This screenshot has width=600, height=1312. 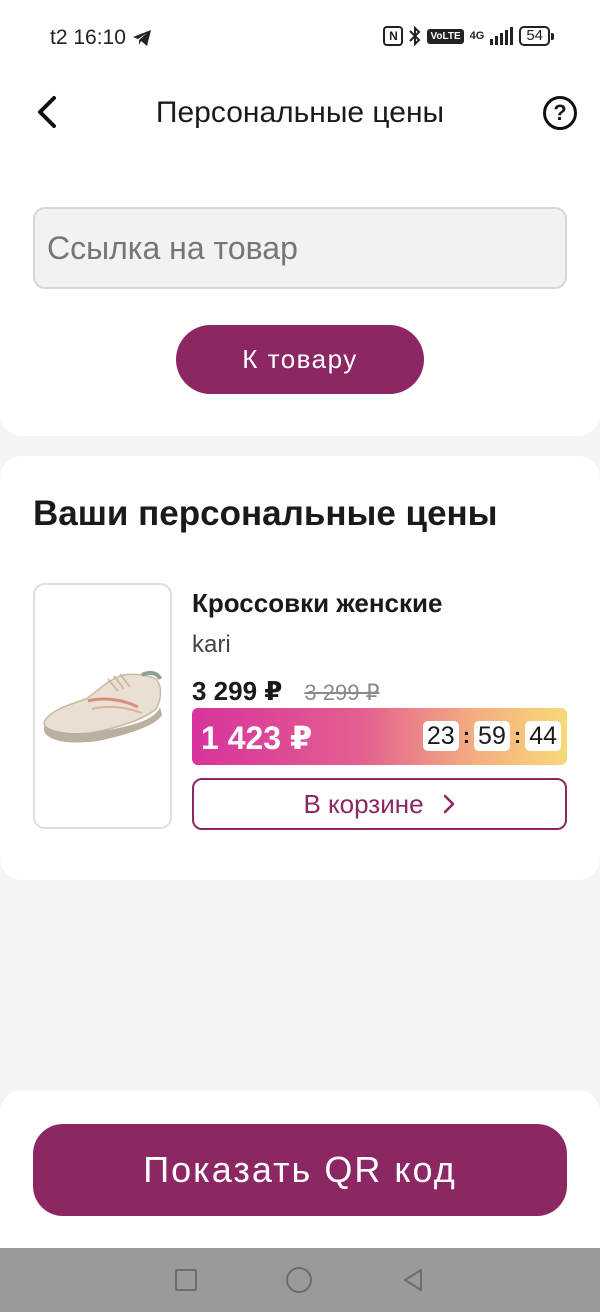 What do you see at coordinates (543, 736) in the screenshot?
I see `timer-seconds: 44` at bounding box center [543, 736].